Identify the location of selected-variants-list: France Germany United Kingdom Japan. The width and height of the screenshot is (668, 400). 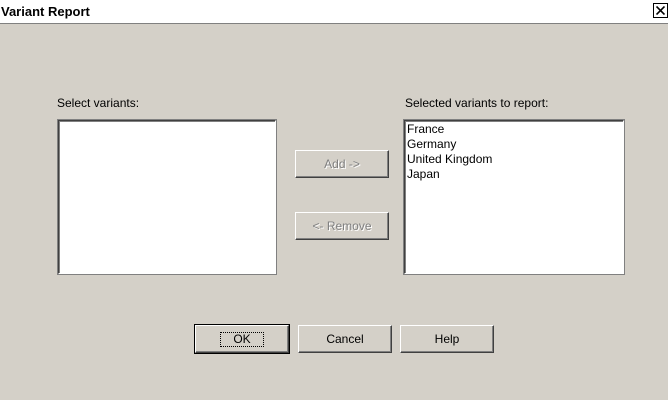
(514, 197).